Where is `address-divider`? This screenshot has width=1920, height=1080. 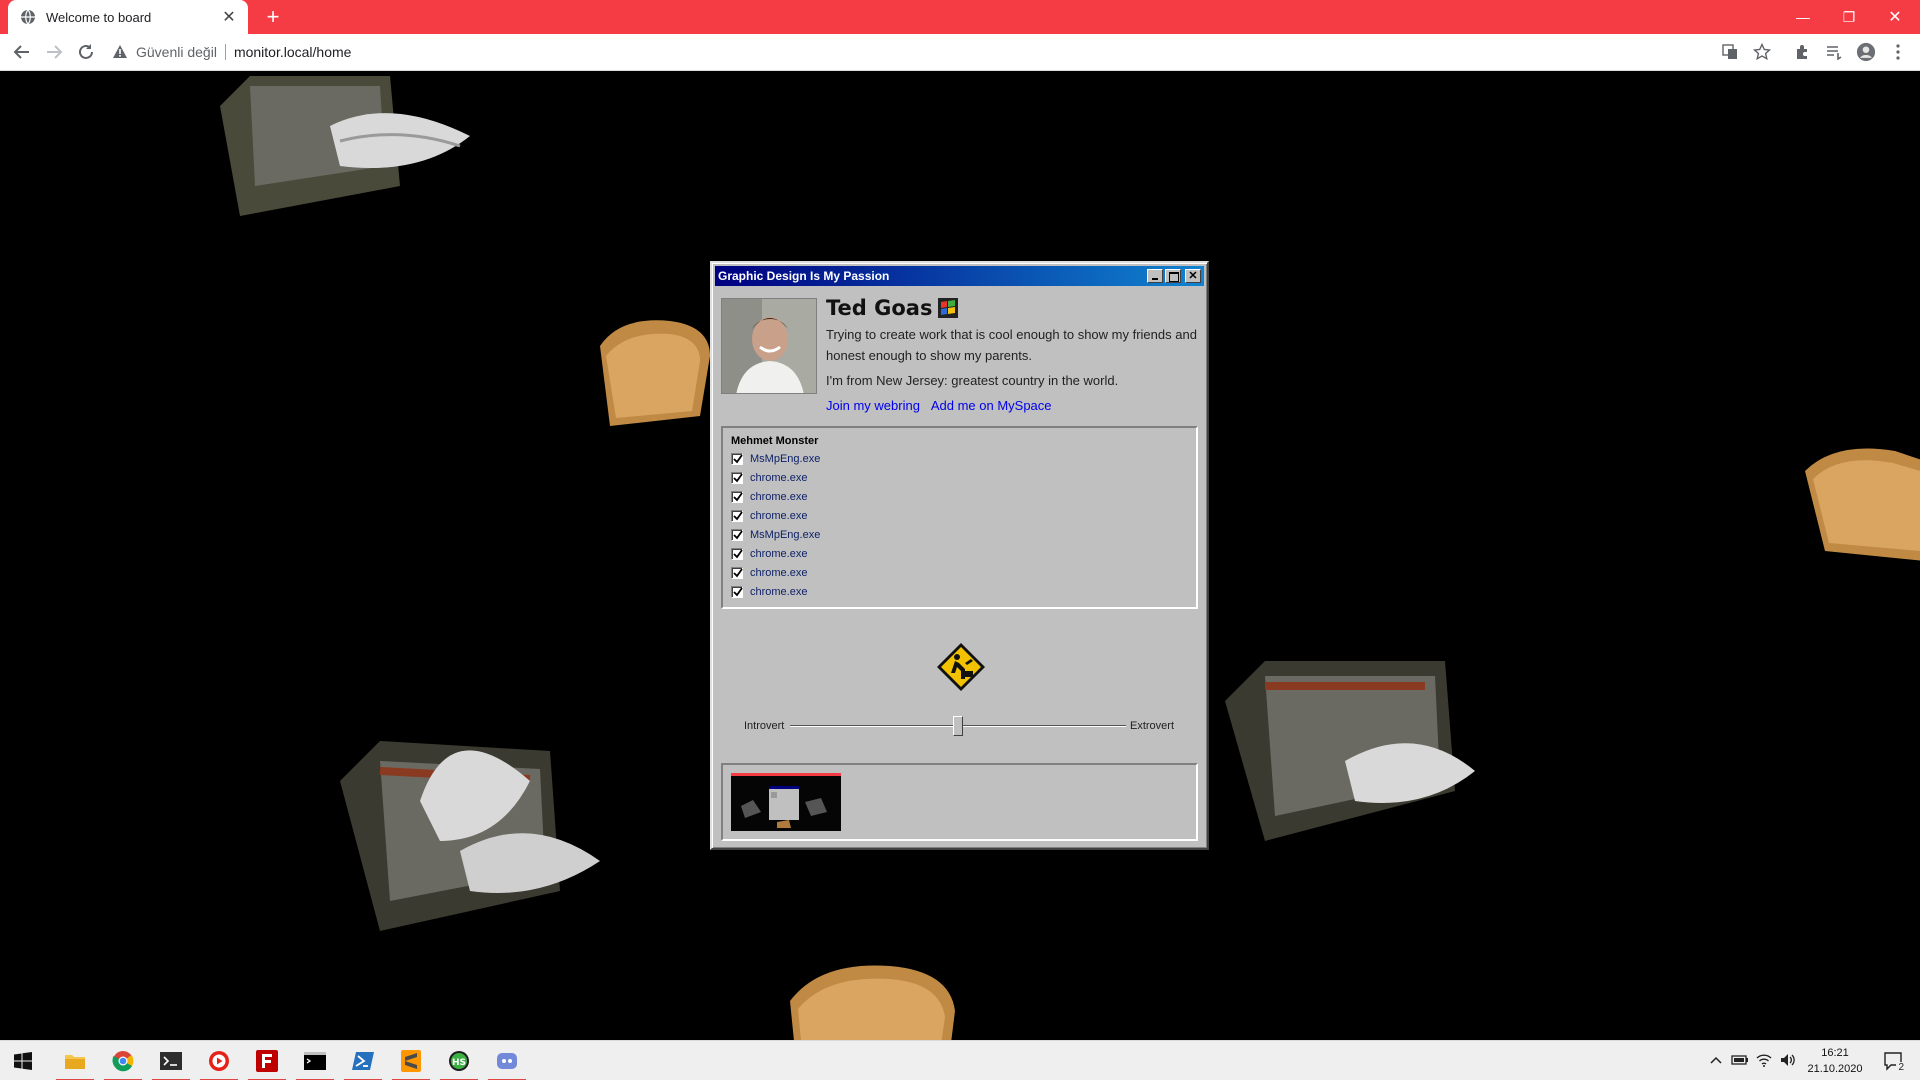 address-divider is located at coordinates (225, 52).